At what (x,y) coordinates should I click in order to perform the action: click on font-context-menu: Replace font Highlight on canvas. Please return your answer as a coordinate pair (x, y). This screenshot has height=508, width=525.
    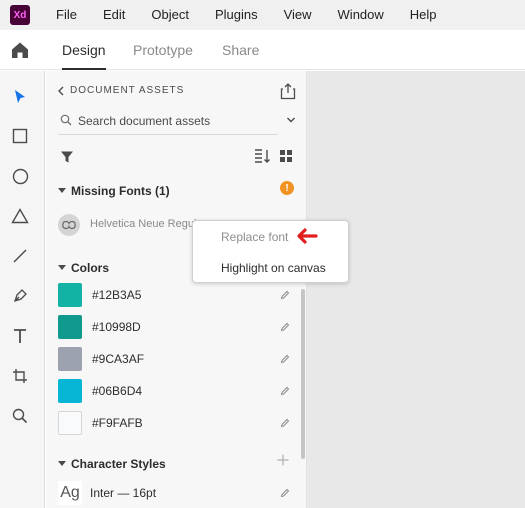
    Looking at the image, I should click on (270, 251).